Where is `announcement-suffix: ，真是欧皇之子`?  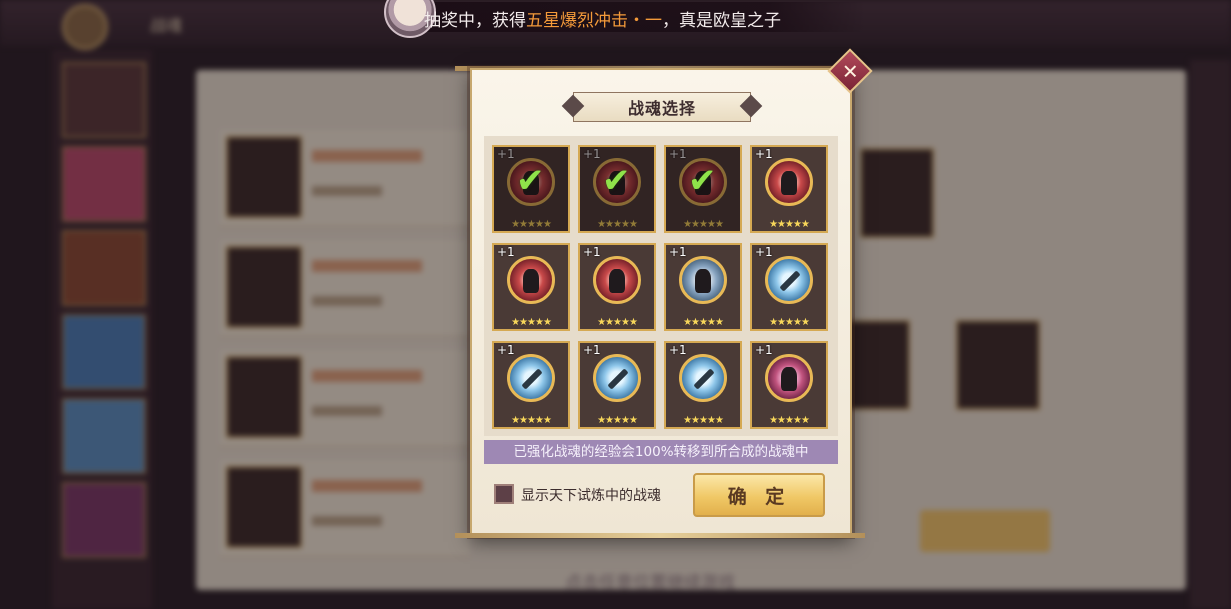 announcement-suffix: ，真是欧皇之子 is located at coordinates (721, 21).